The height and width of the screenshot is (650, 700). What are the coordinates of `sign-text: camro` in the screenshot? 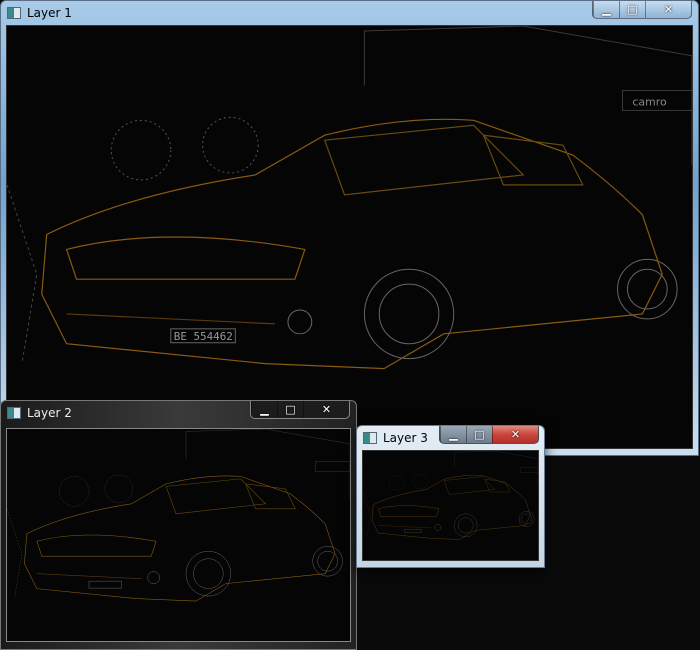 It's located at (649, 101).